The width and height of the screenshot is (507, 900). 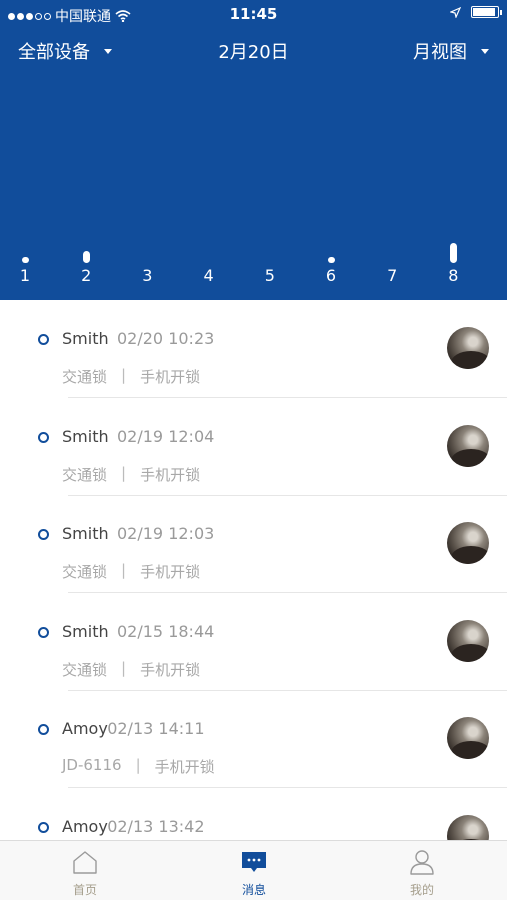 I want to click on tab-bar: 首页 消息 我的, so click(x=253, y=870).